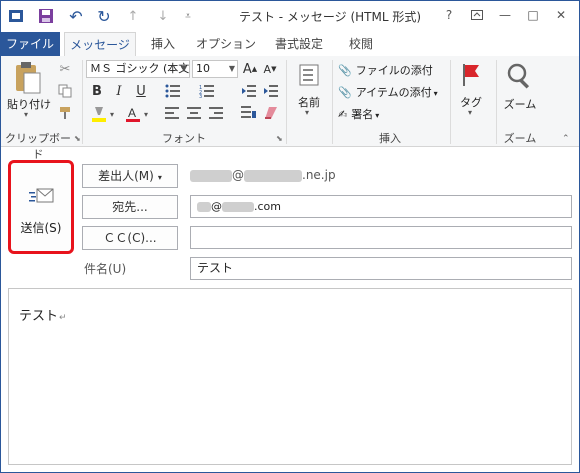 Image resolution: width=580 pixels, height=473 pixels. Describe the element at coordinates (561, 15) in the screenshot. I see `close-button: ✕` at that location.